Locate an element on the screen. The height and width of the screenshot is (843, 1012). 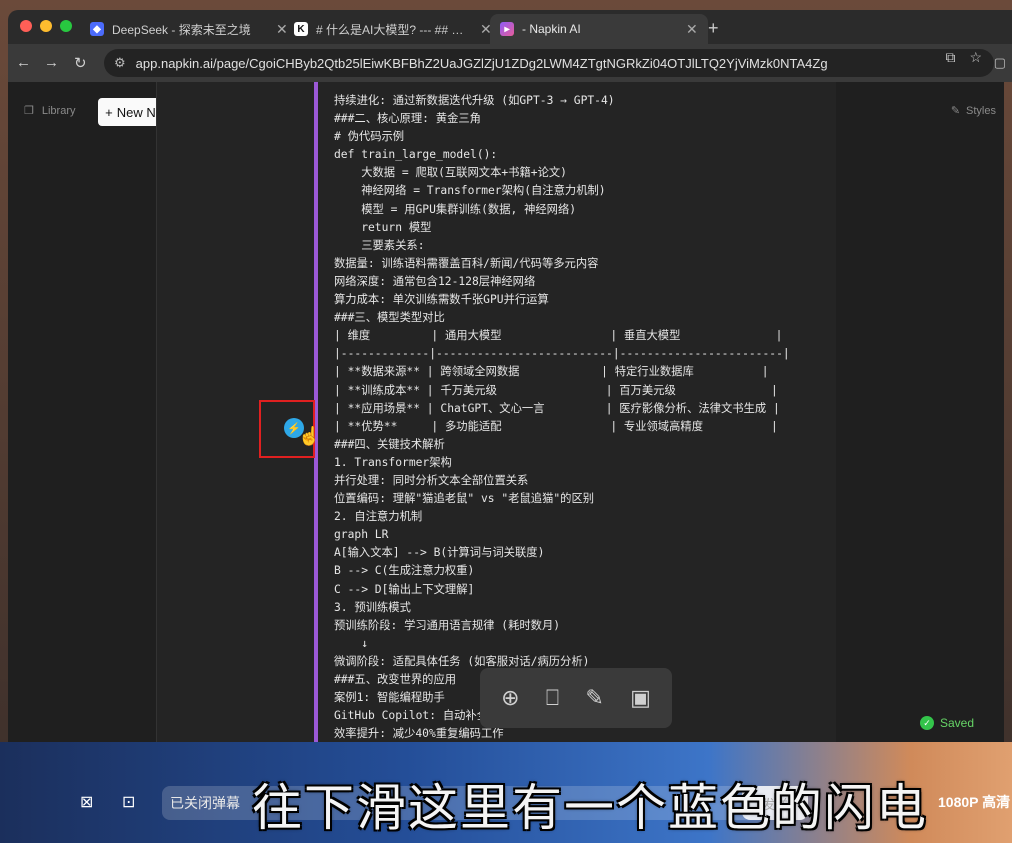
document-line: | **数据来源** | 跨领域全网数据 | 特定行业数据库 | is located at coordinates (584, 372).